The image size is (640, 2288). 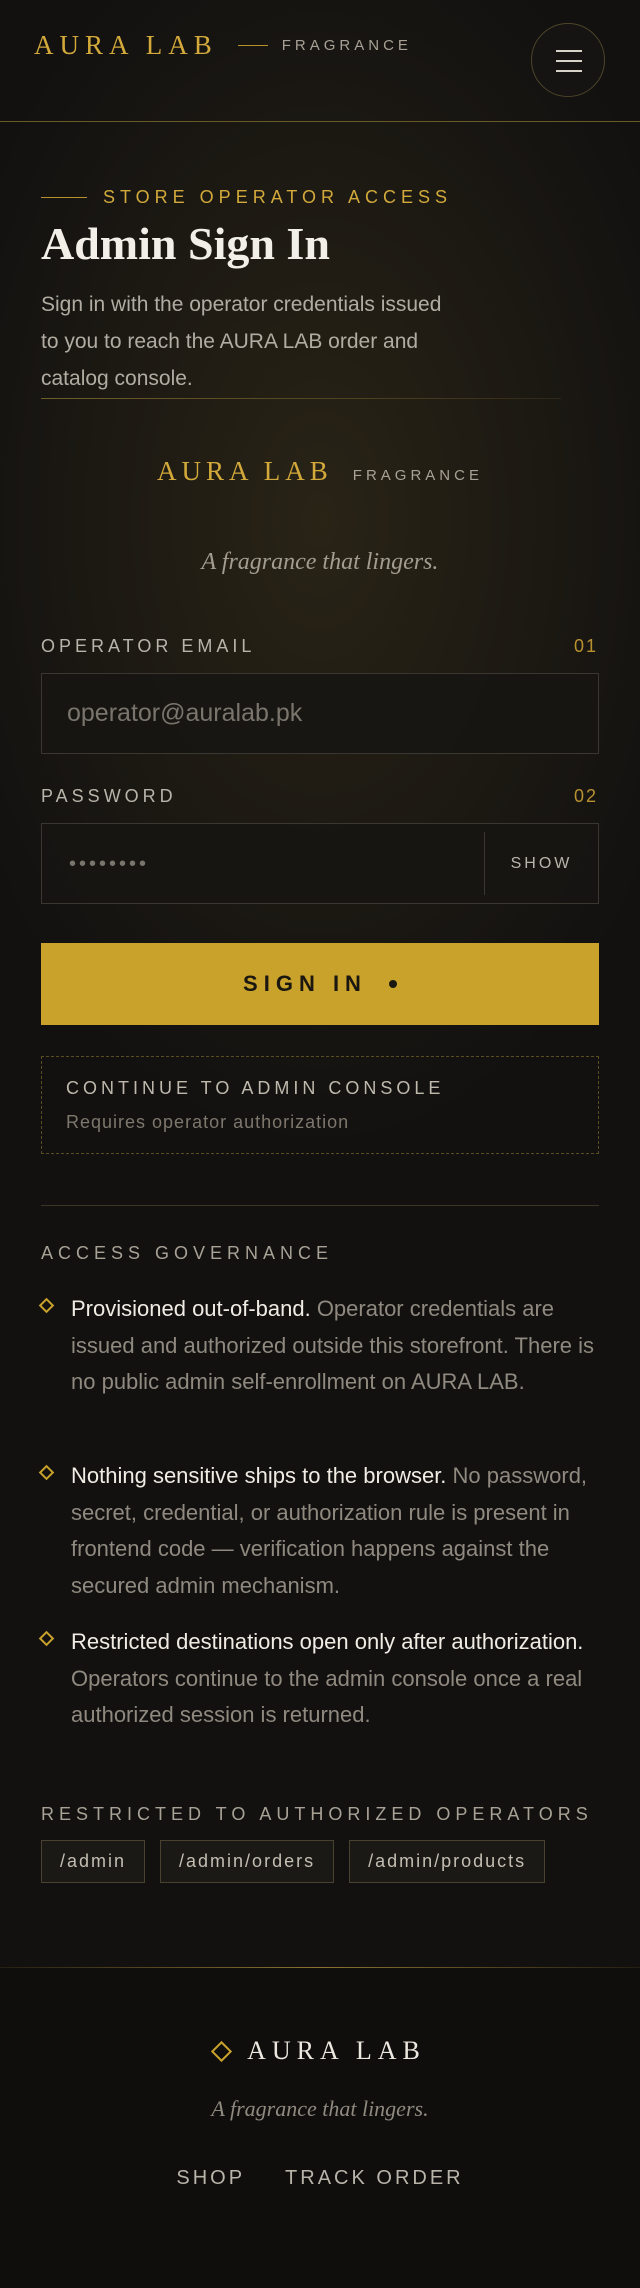 I want to click on footer-nav: SHOP TRACK ORDER, so click(x=320, y=2178).